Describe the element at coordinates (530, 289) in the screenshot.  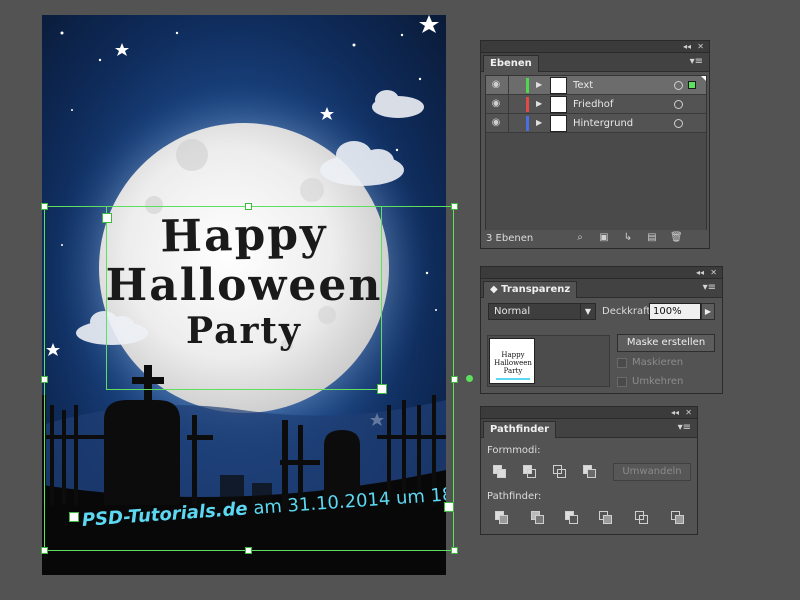
I see `tab-transparenz: ◆ Transparenz` at that location.